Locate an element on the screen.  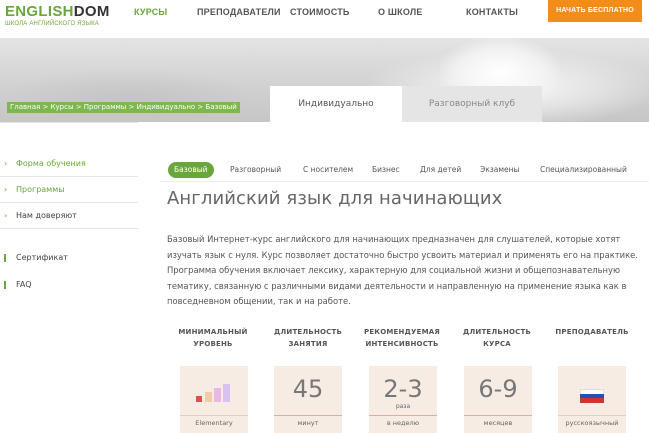
stat-card-lesson-duration: 45 минут is located at coordinates (308, 399).